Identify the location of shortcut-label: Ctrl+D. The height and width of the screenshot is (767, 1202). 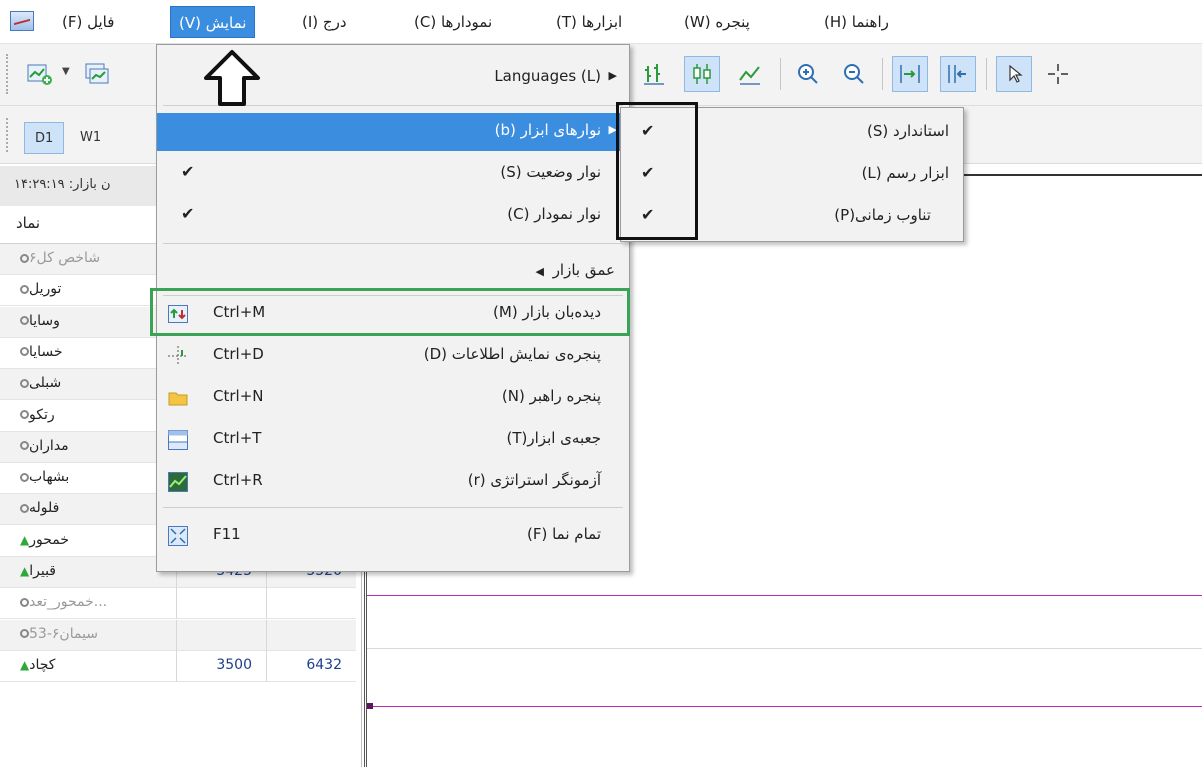
(238, 354).